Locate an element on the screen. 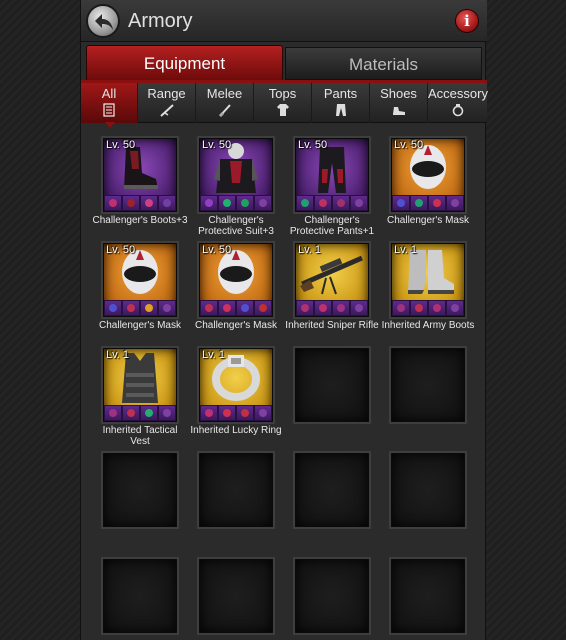  item-name: Inherited Lucky Ring is located at coordinates (236, 430).